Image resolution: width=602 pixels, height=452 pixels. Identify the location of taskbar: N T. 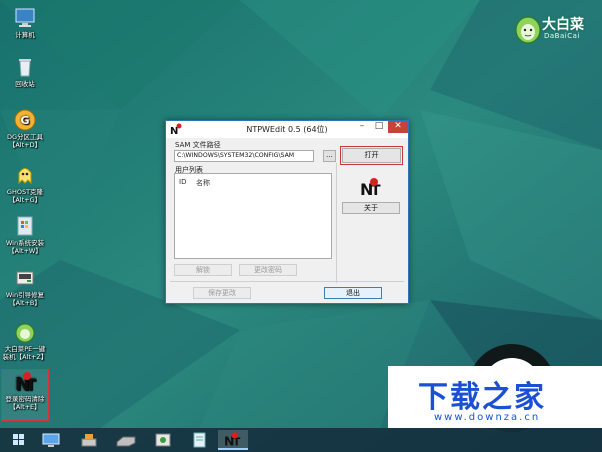
(301, 440).